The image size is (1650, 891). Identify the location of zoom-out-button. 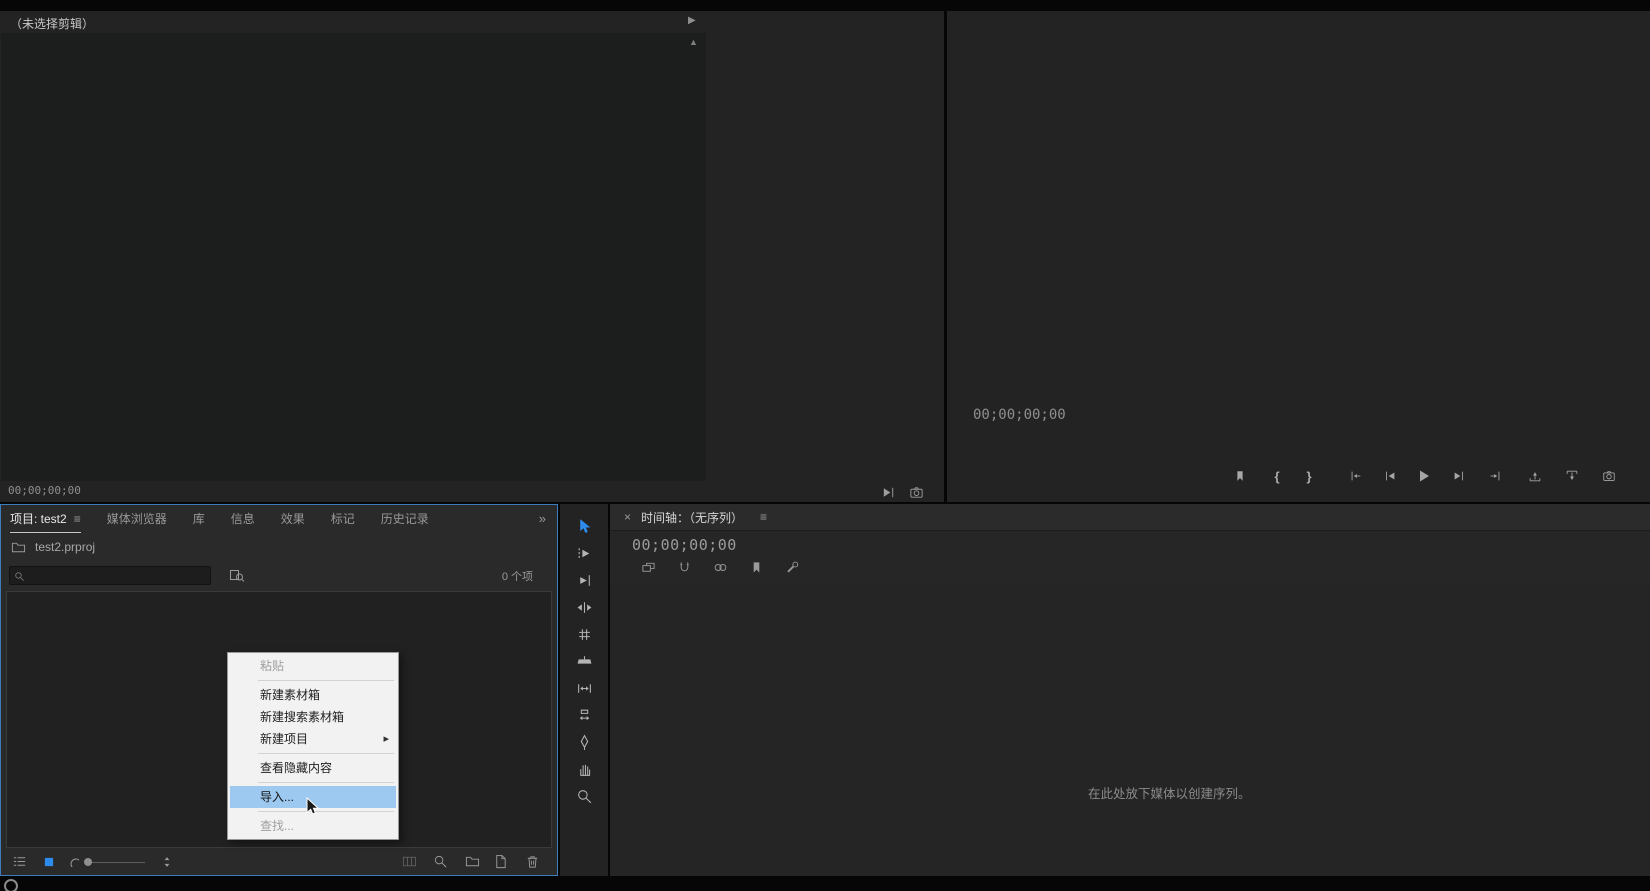
(73, 862).